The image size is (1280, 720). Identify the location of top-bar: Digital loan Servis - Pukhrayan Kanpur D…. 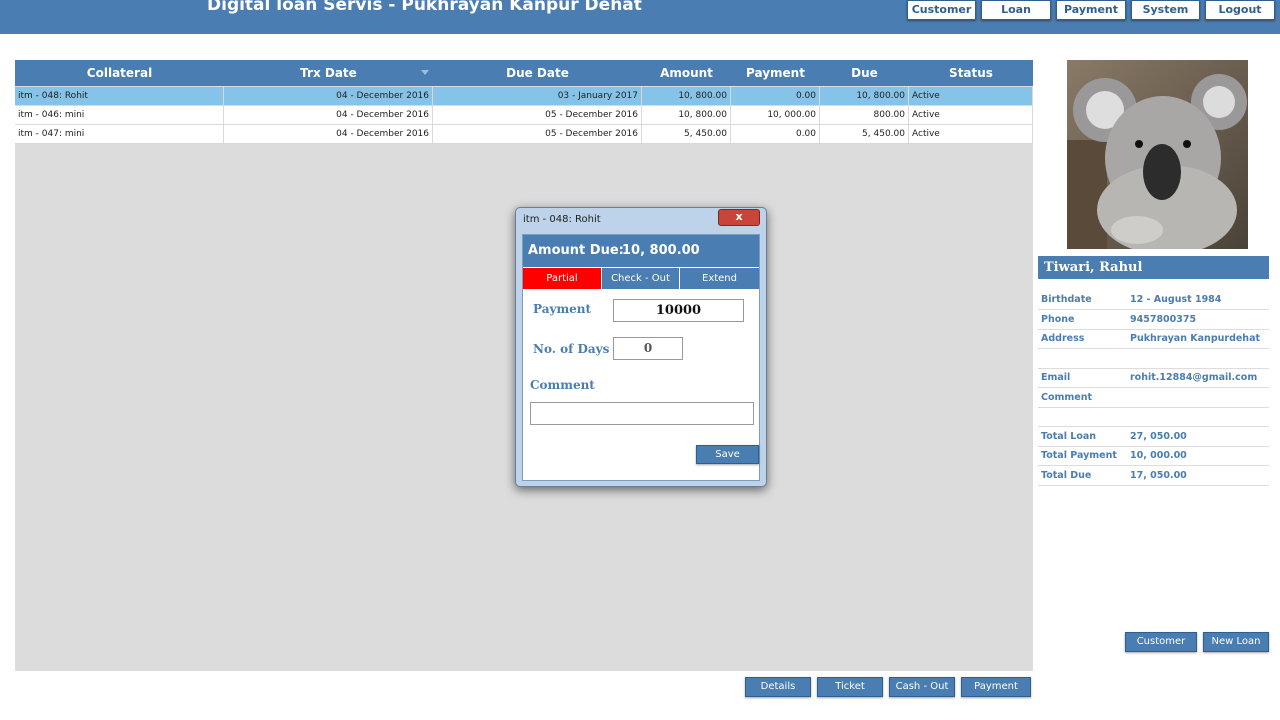
(640, 17).